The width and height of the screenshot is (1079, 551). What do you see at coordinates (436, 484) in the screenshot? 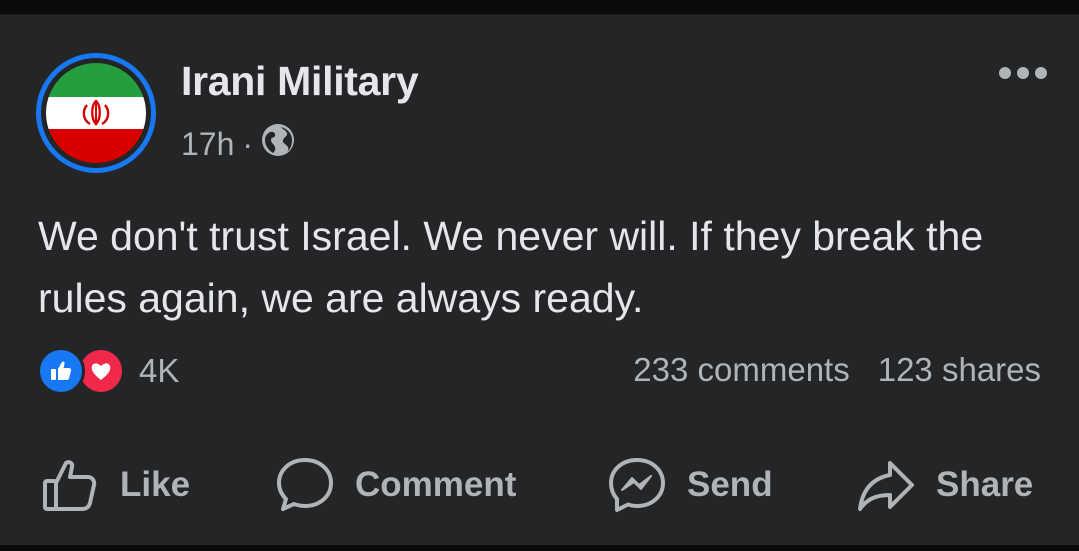
I see `comment-label: Comment` at bounding box center [436, 484].